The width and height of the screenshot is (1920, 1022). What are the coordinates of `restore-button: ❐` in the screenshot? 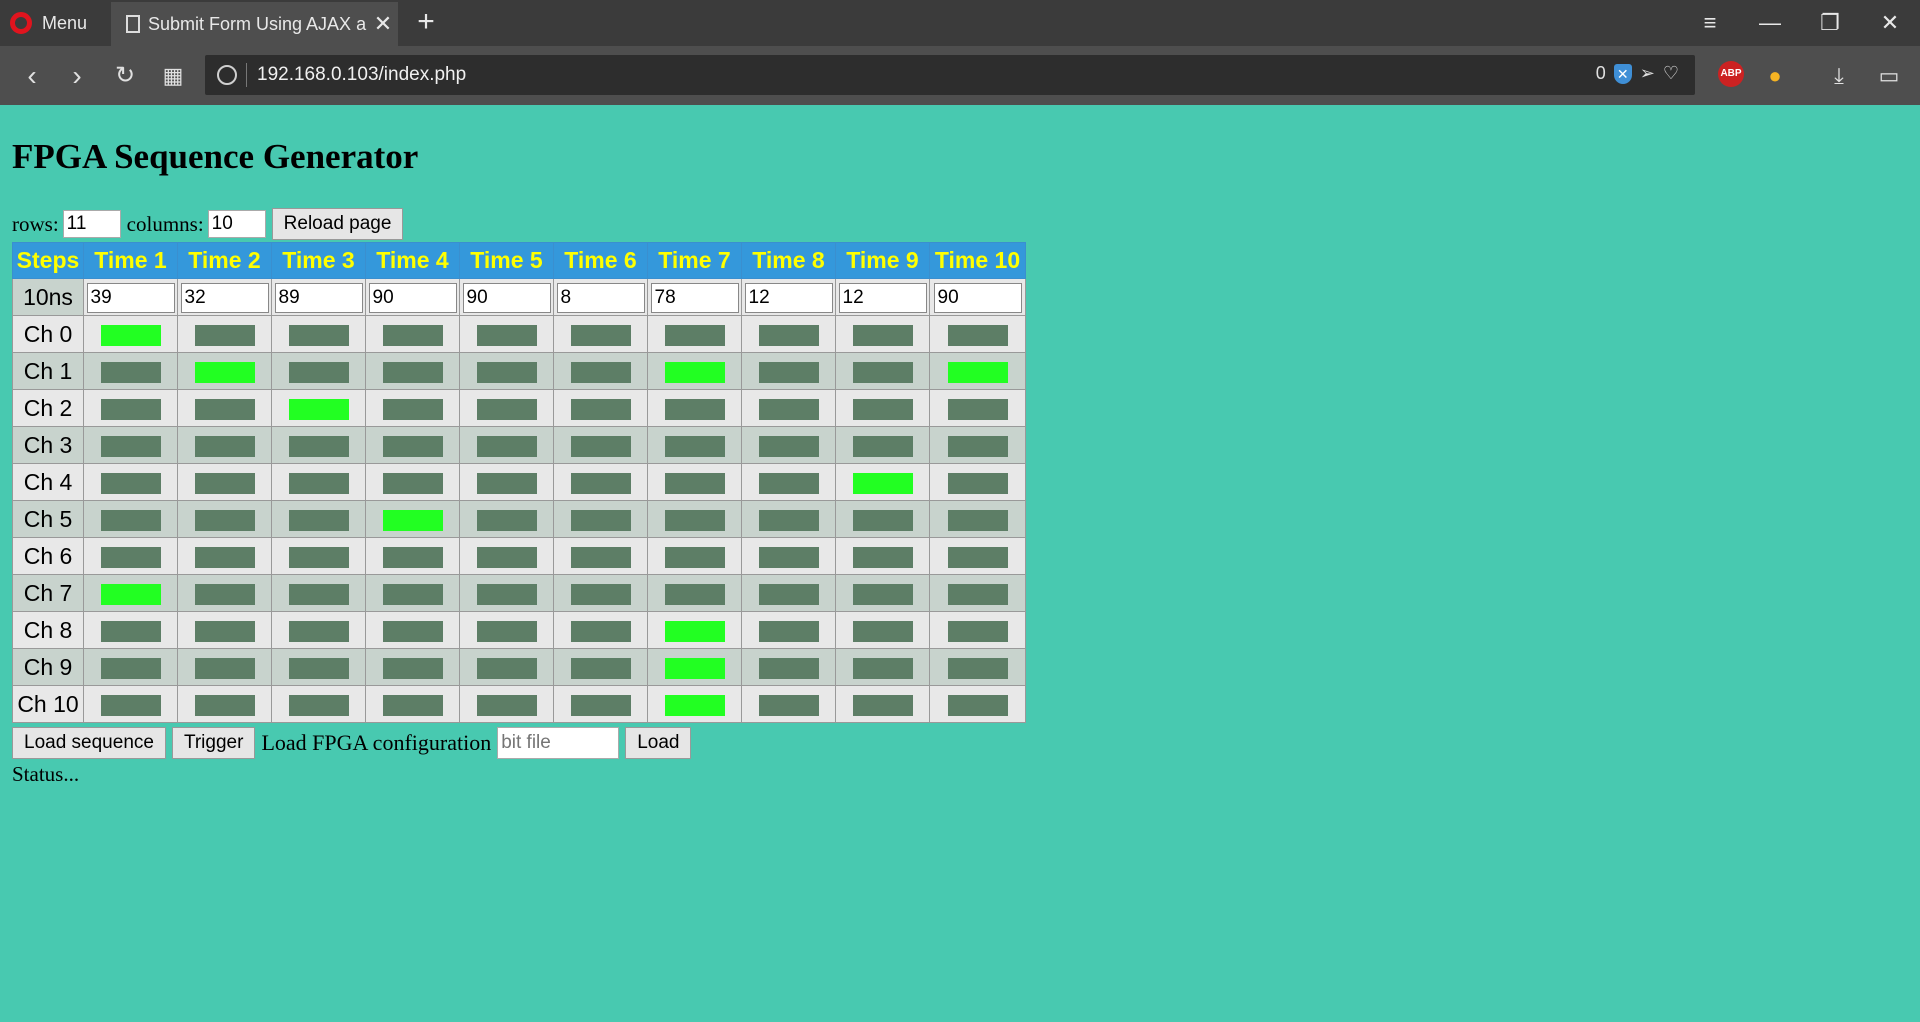 It's located at (1830, 23).